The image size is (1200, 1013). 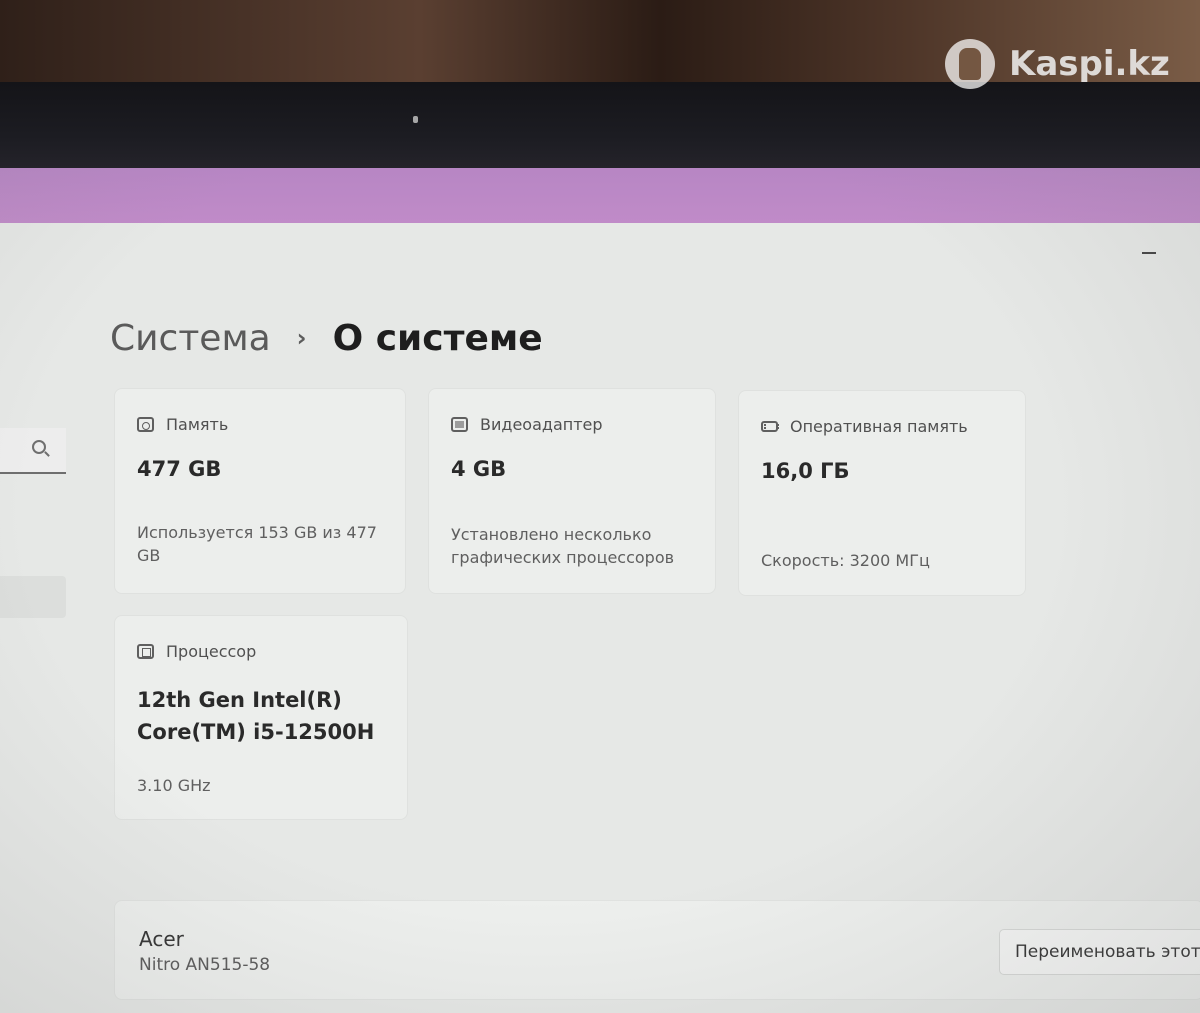 I want to click on breadcrumb-parent: Система, so click(x=190, y=338).